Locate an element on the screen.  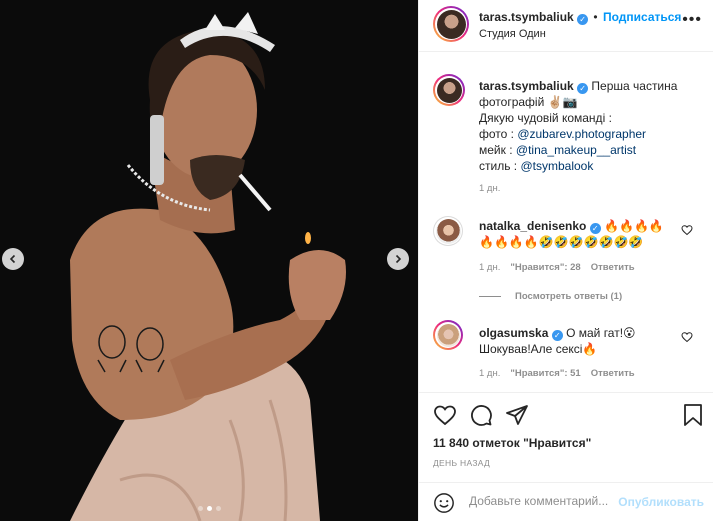
caption-text: фото : is located at coordinates (498, 134).